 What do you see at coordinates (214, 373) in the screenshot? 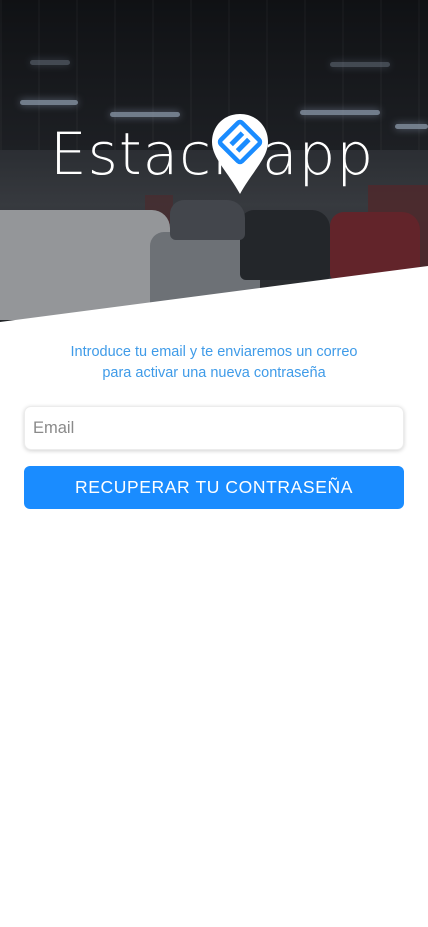
I see `instructions-line-2: para activar una nueva contraseña` at bounding box center [214, 373].